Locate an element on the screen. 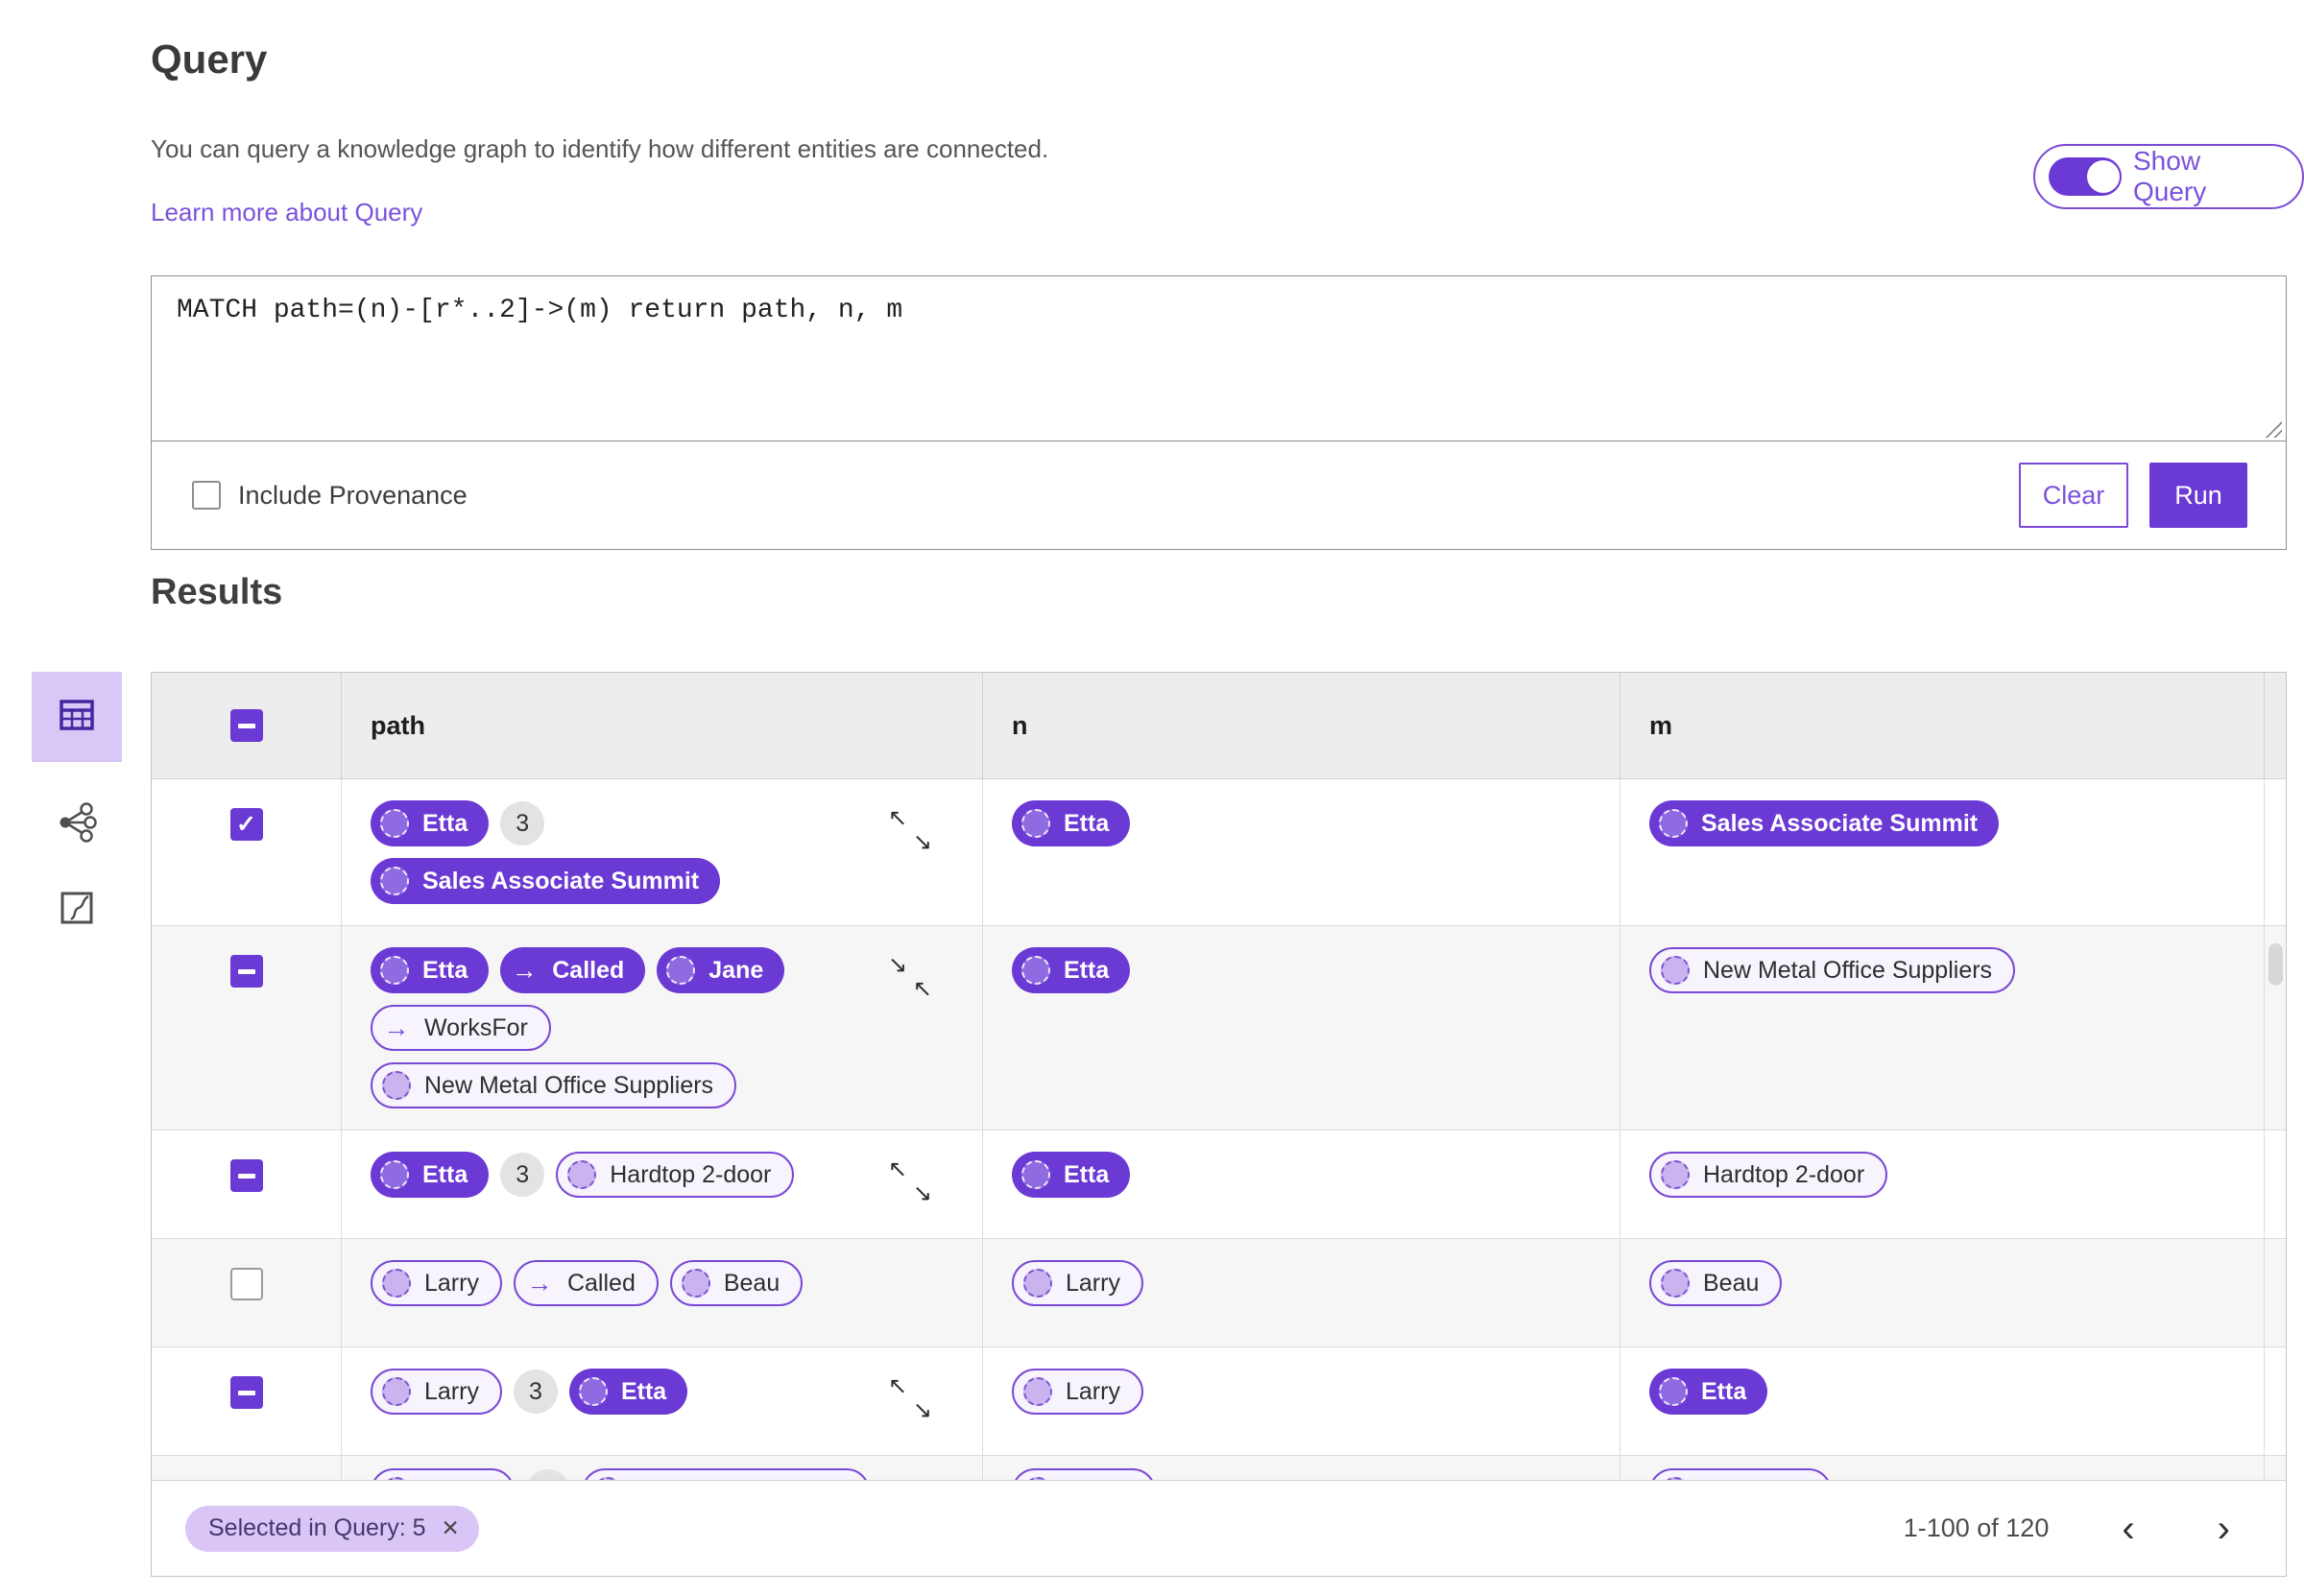  n-cell: Etta is located at coordinates (1301, 1028).